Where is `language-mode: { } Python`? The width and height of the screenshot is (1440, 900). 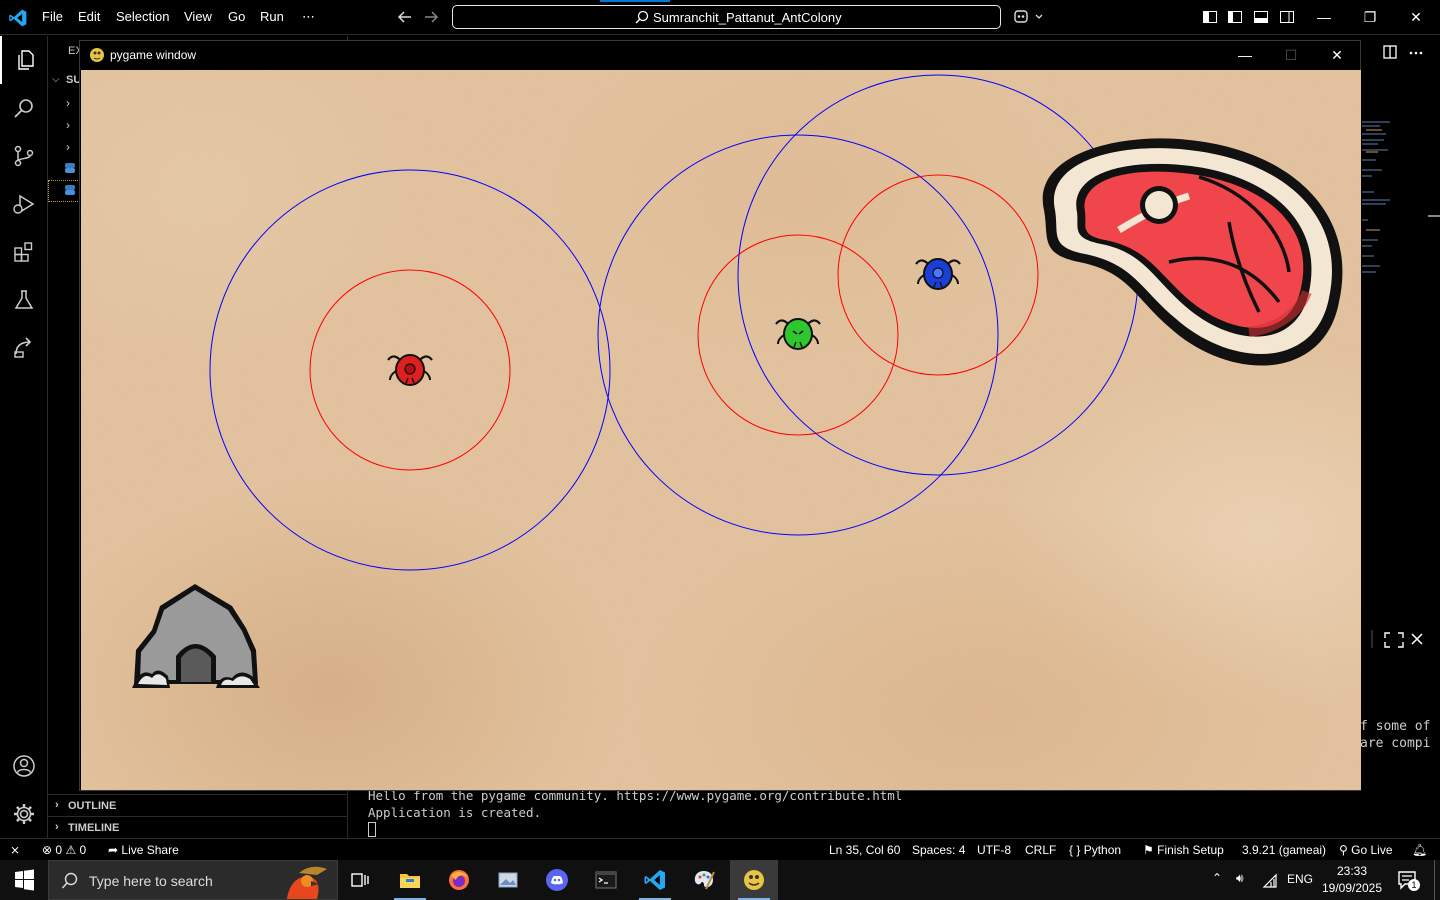
language-mode: { } Python is located at coordinates (1095, 850).